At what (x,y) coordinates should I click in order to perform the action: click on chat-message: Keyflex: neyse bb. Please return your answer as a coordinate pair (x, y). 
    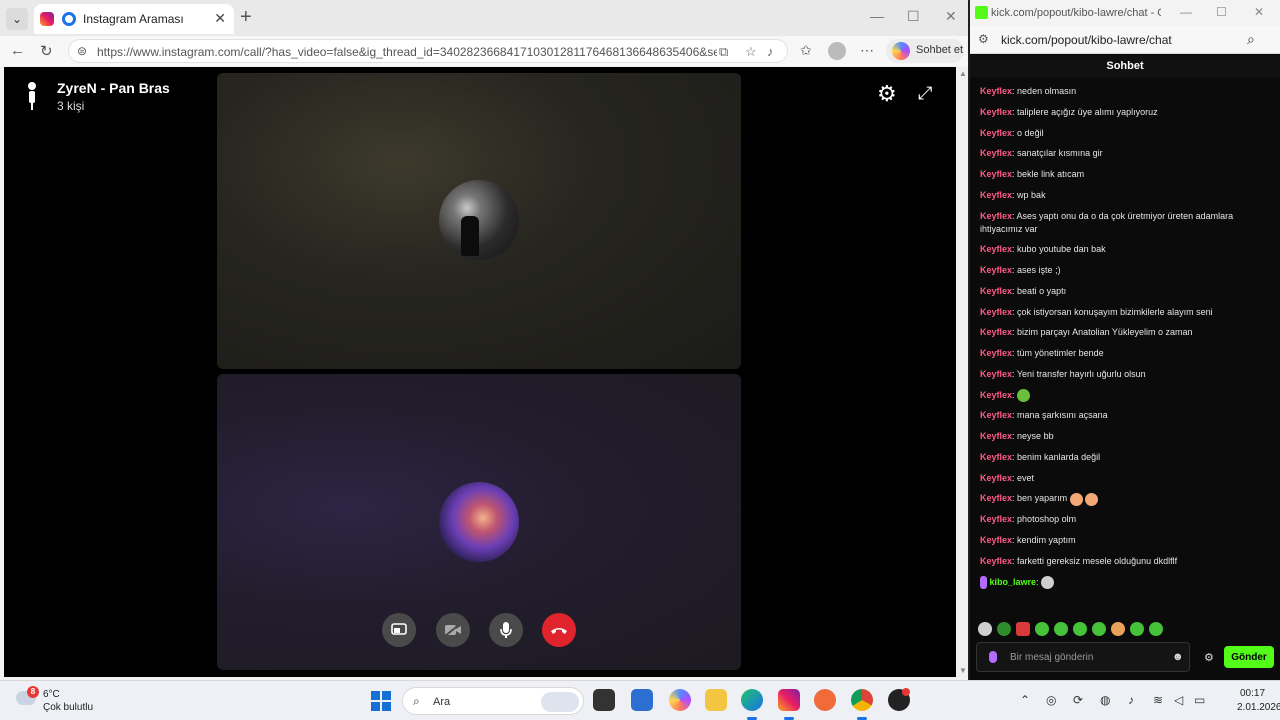
    Looking at the image, I should click on (1017, 436).